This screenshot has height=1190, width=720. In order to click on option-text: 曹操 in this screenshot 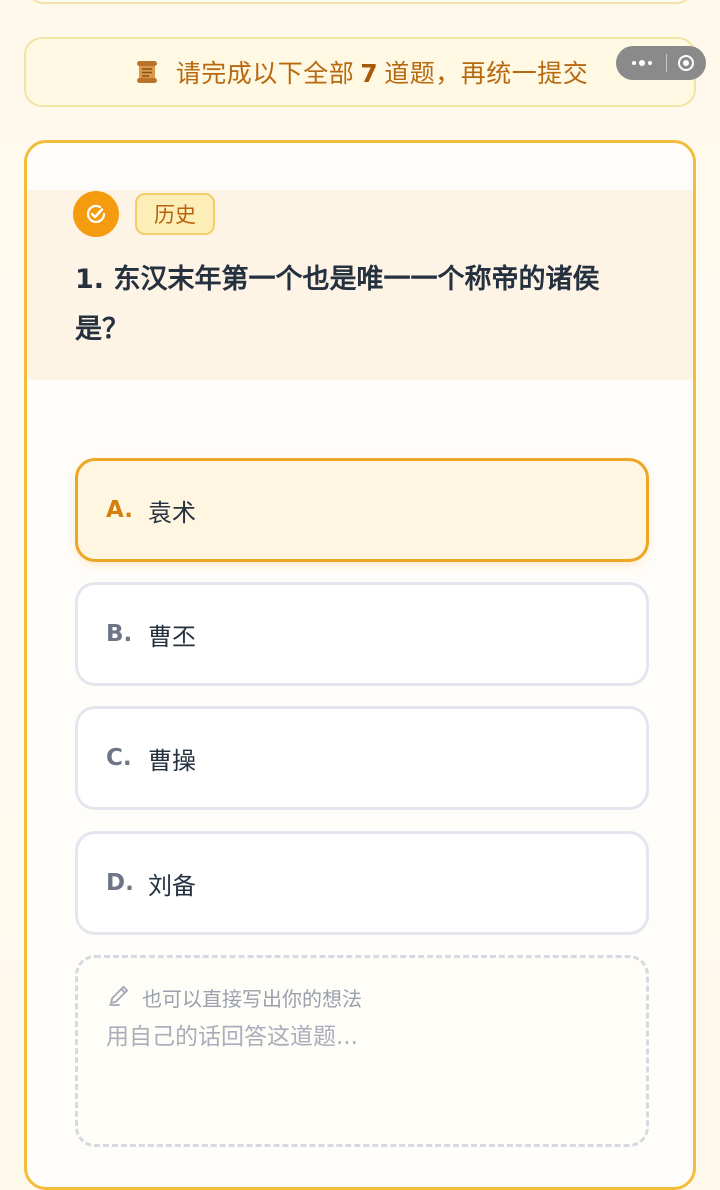, I will do `click(172, 760)`.